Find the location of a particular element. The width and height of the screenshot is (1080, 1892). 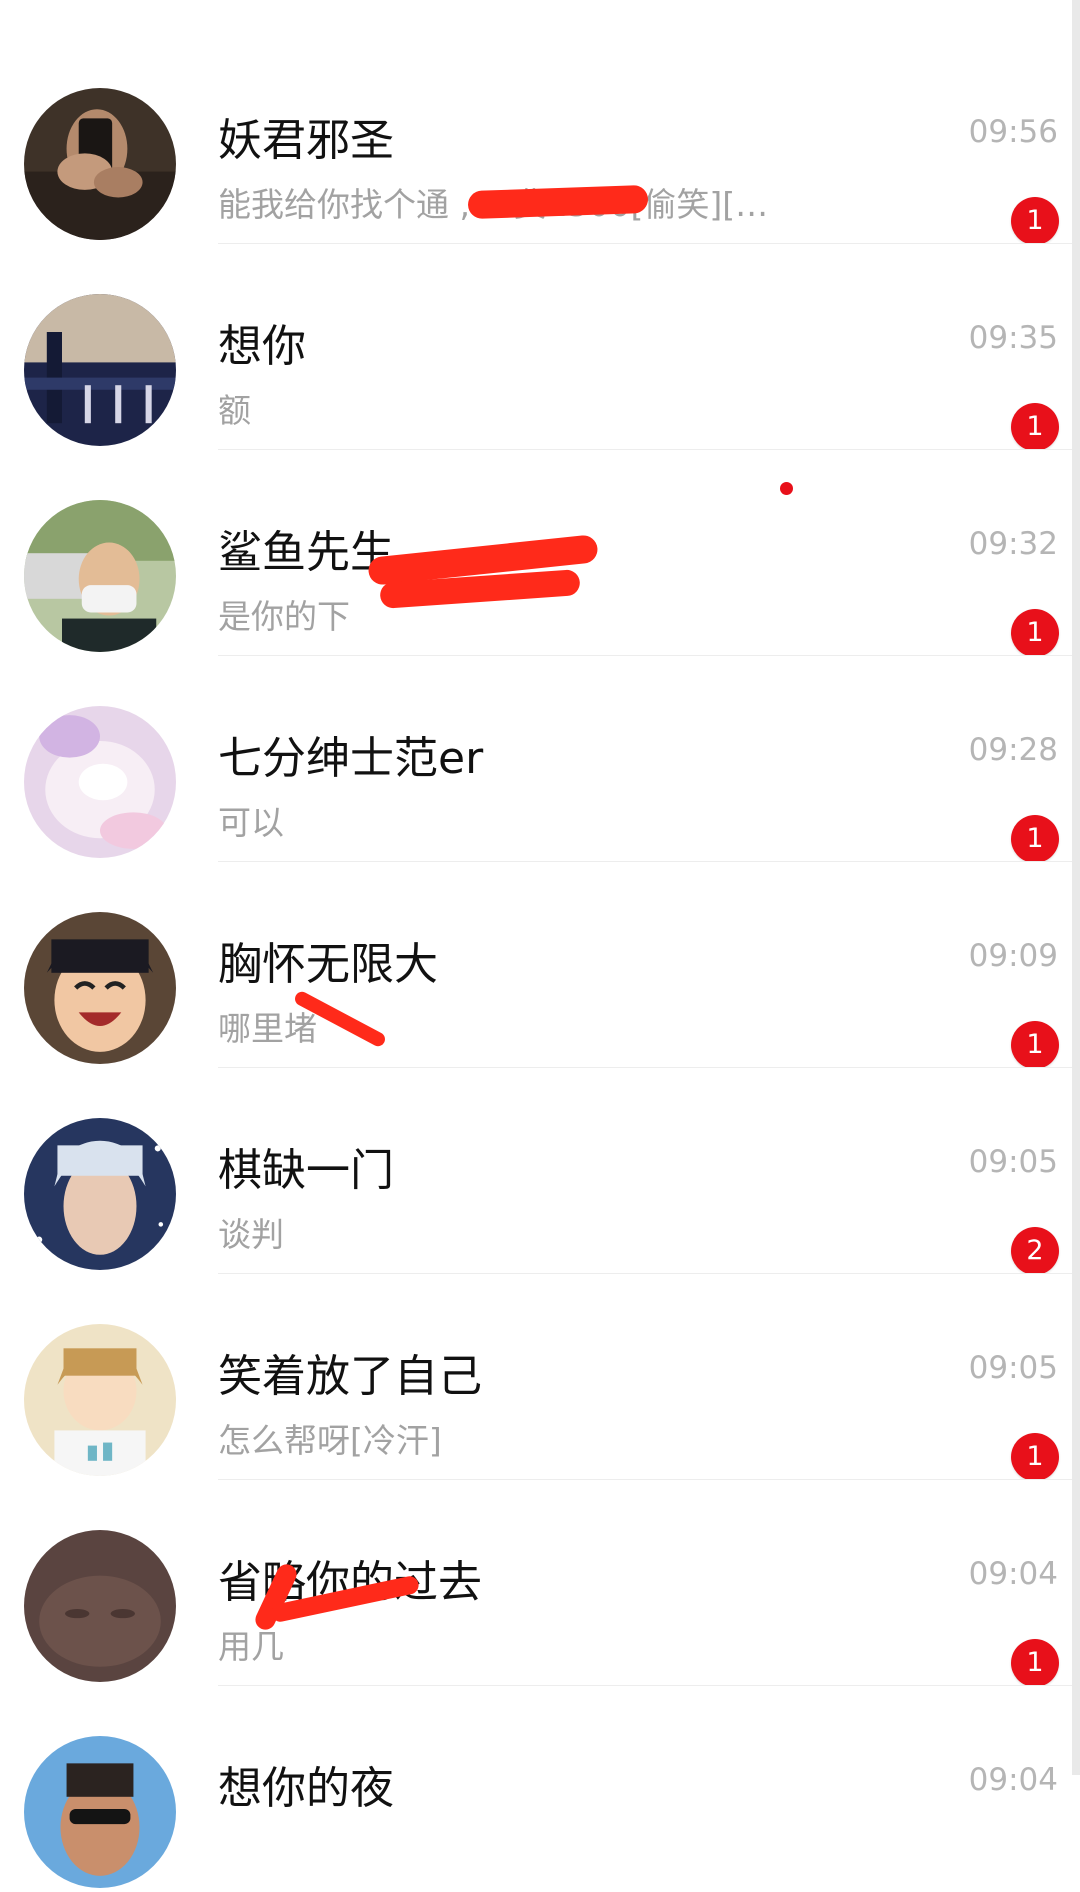

contact-name: 笑着放了自己 is located at coordinates (350, 1376).